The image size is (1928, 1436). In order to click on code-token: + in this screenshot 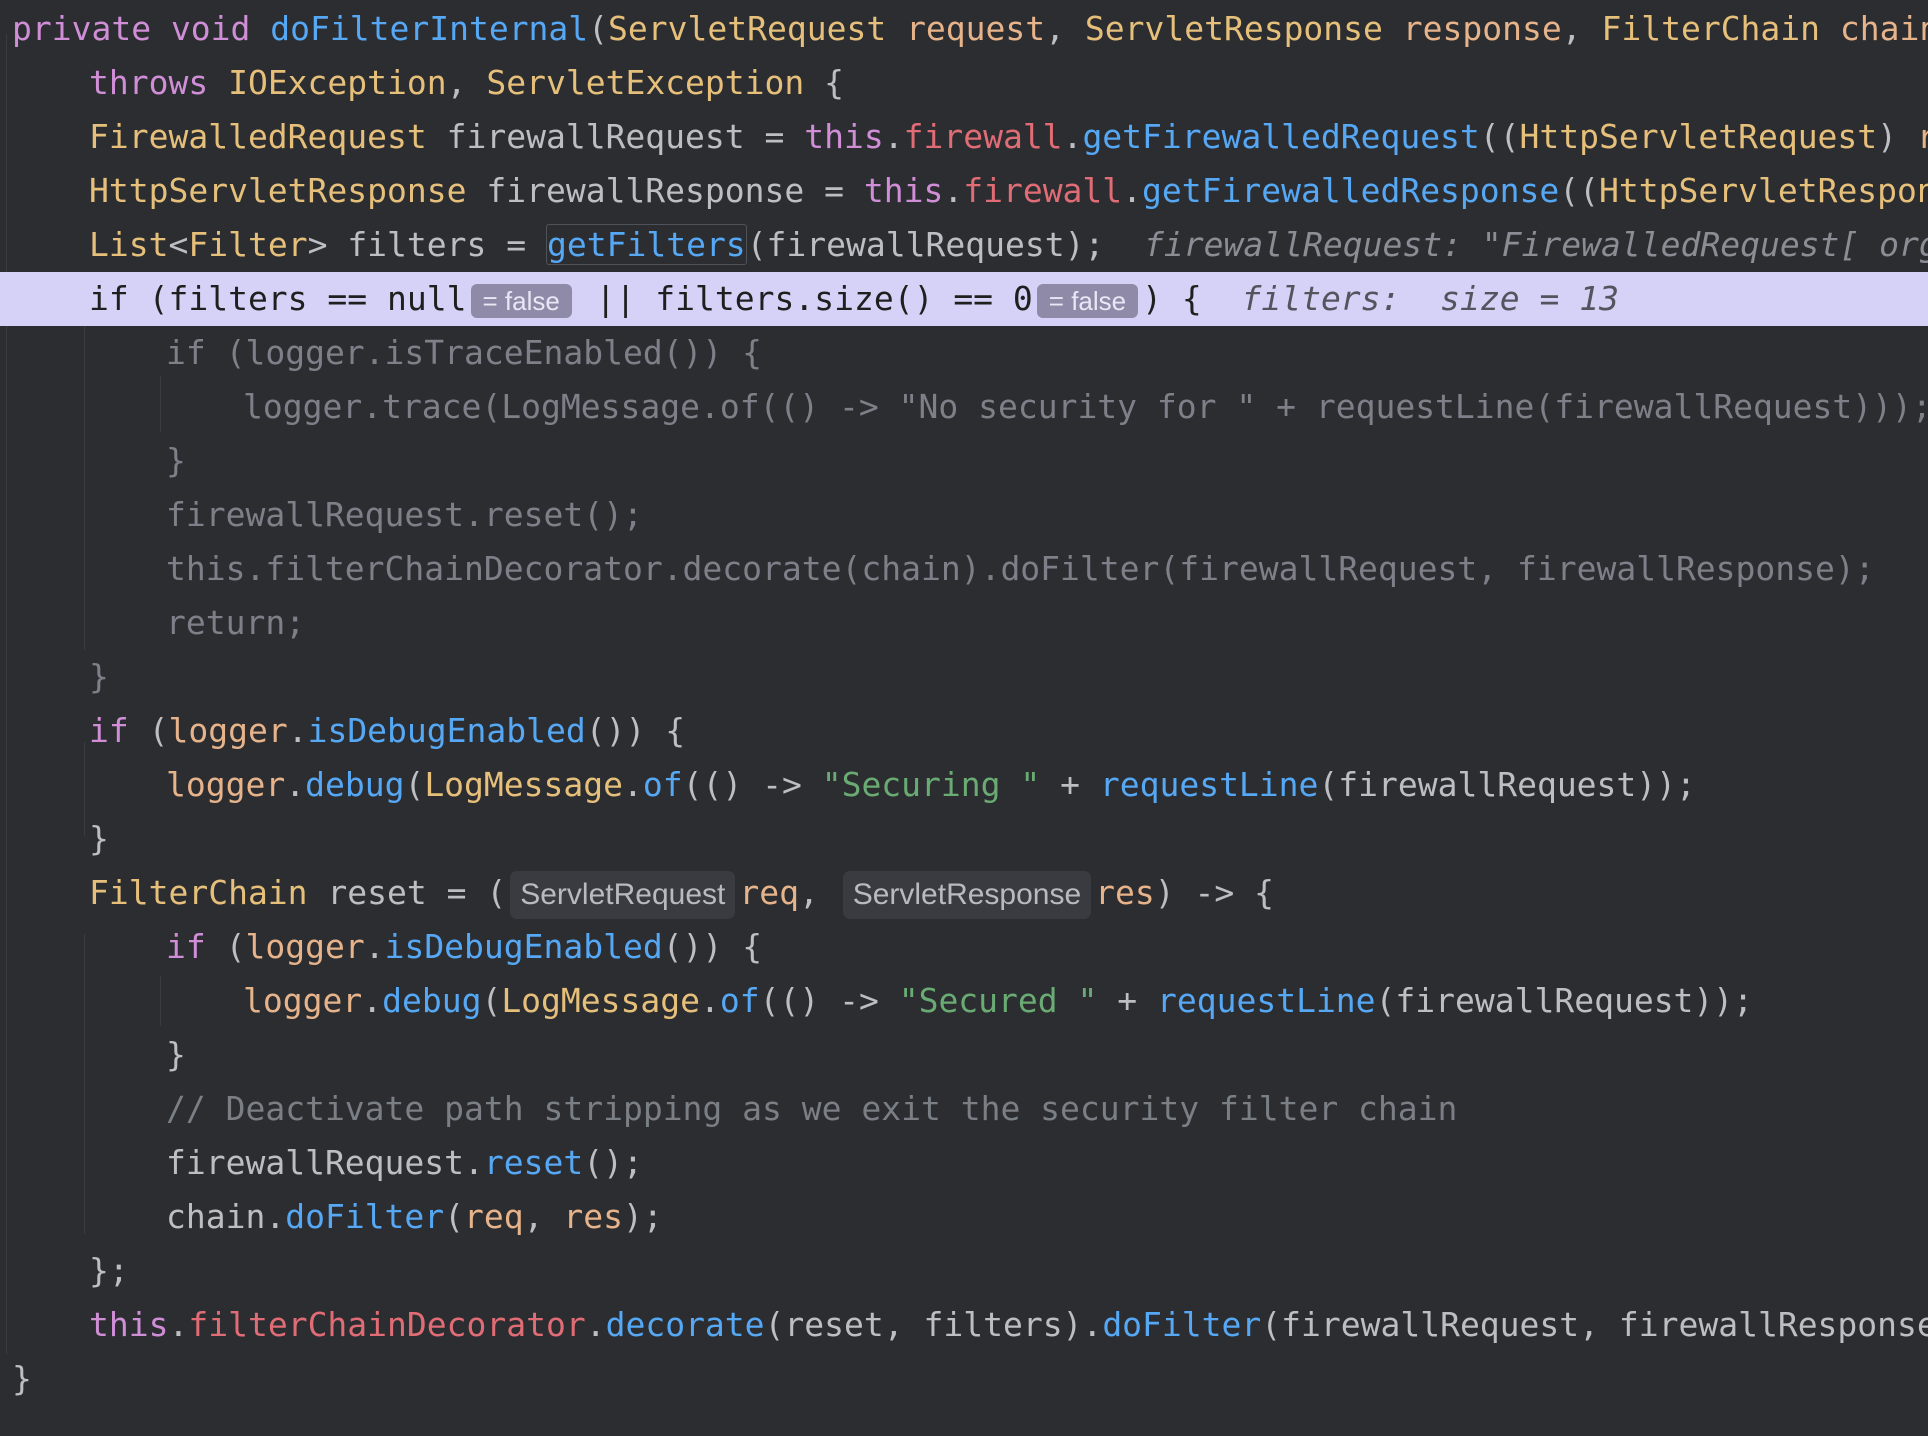, I will do `click(1127, 1000)`.